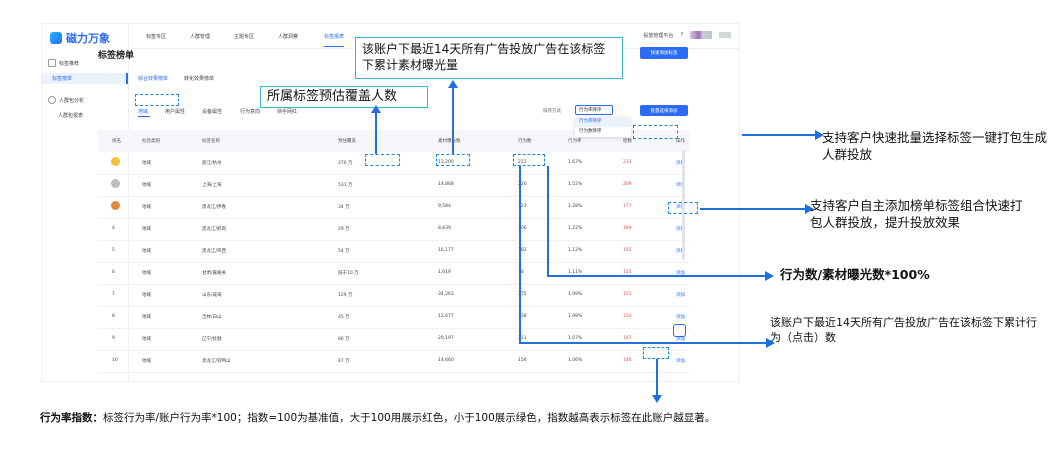 This screenshot has height=455, width=1059. I want to click on table-row: 5 地域 黑龙江/鸡西 54 万 16,177 182 1.12% 155 添加, so click(394, 251).